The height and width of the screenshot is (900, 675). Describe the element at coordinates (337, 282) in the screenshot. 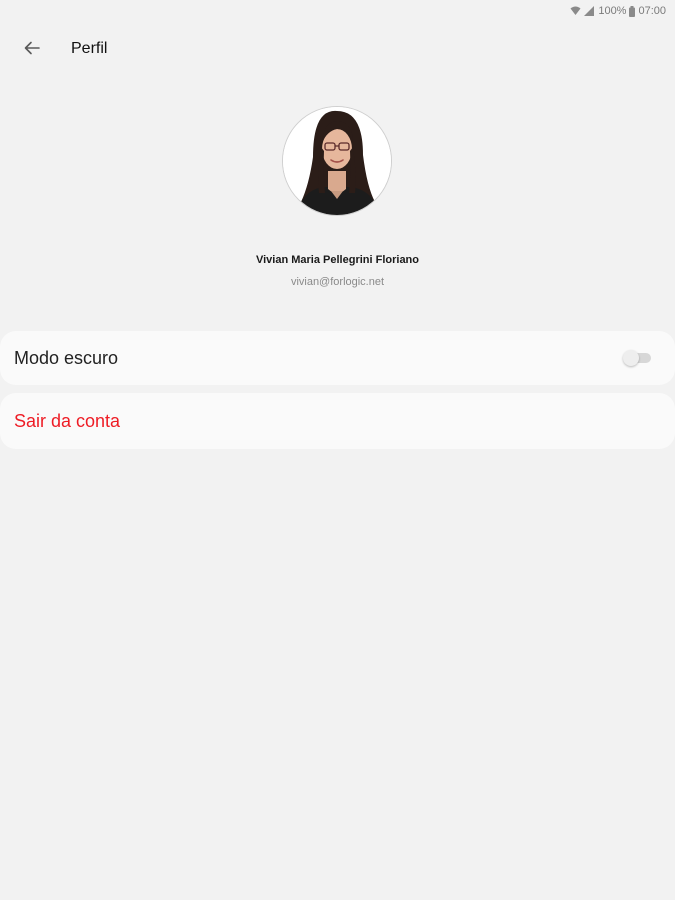

I see `user-email: vivian@forlogic.net` at that location.